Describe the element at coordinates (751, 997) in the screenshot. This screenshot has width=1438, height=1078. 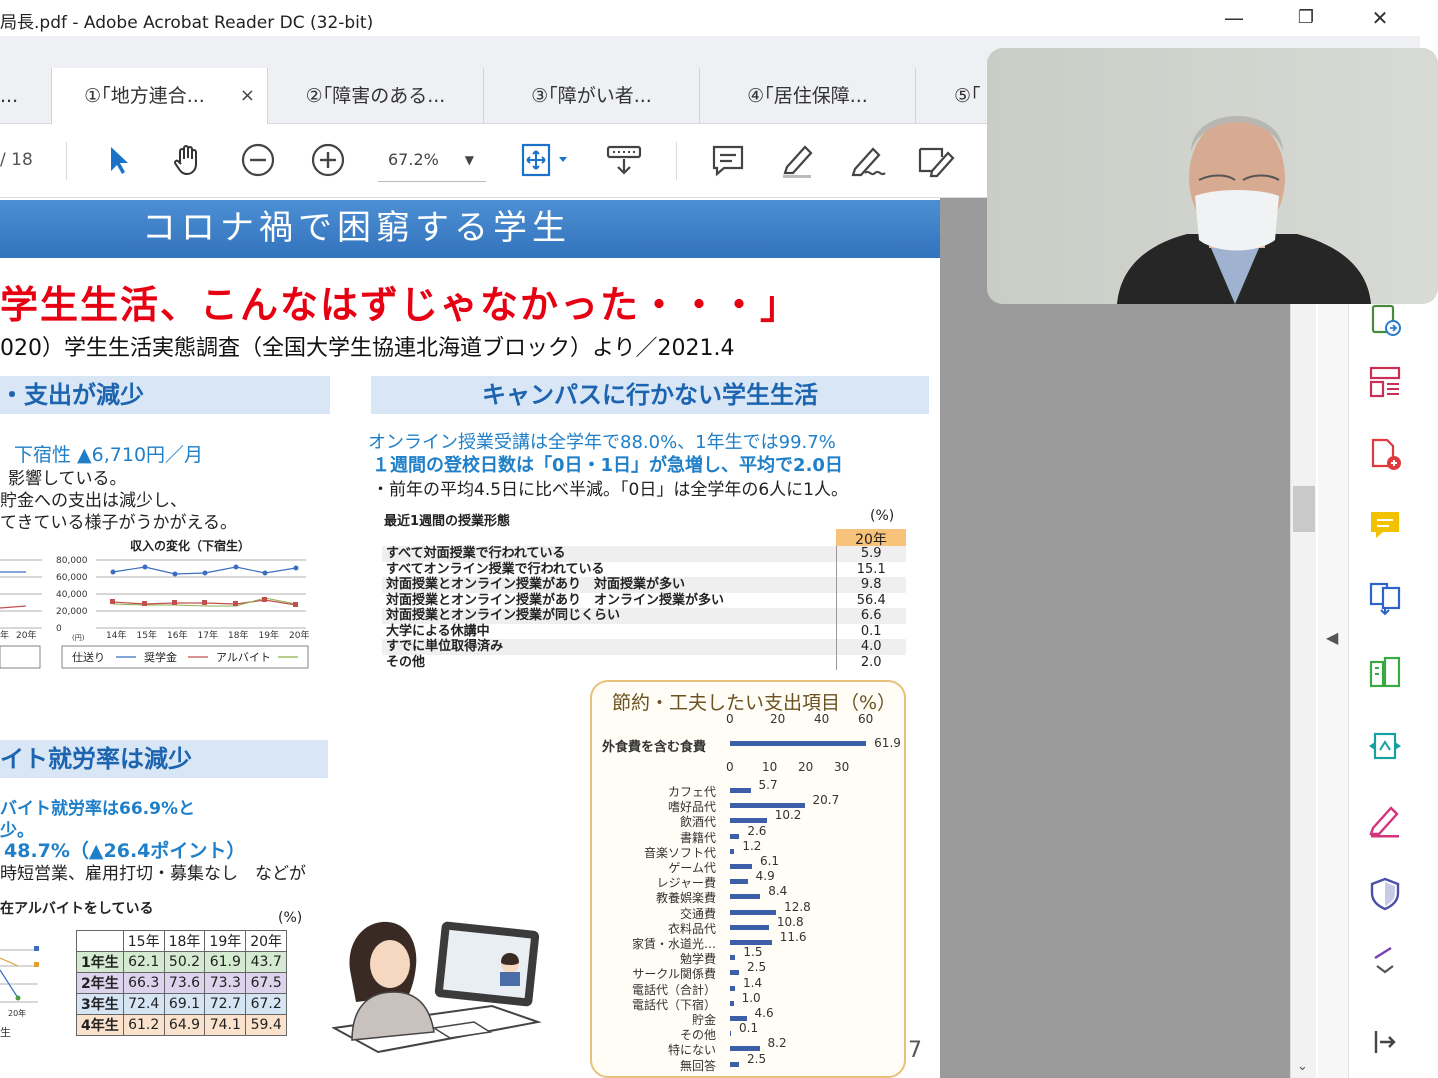
I see `savings-bar-label: 1.0` at that location.